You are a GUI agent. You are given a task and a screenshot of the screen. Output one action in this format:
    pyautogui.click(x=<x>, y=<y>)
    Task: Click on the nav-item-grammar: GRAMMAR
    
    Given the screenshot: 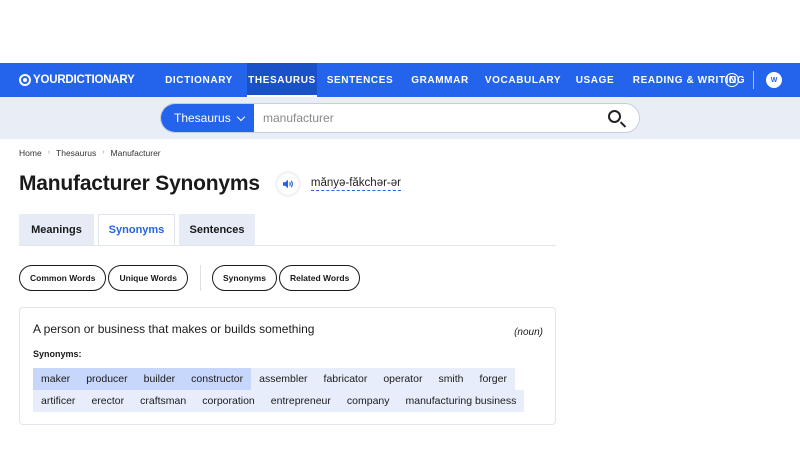 What is the action you would take?
    pyautogui.click(x=440, y=80)
    